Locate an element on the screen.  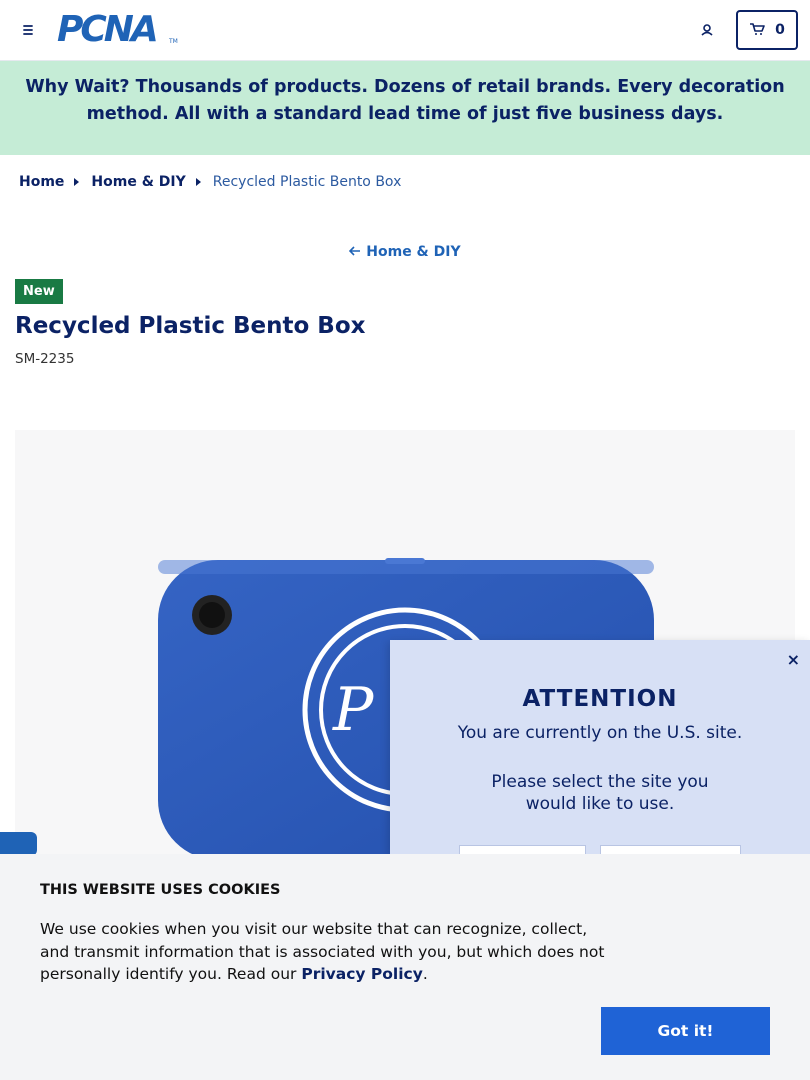
cookie-period: . is located at coordinates (425, 974).